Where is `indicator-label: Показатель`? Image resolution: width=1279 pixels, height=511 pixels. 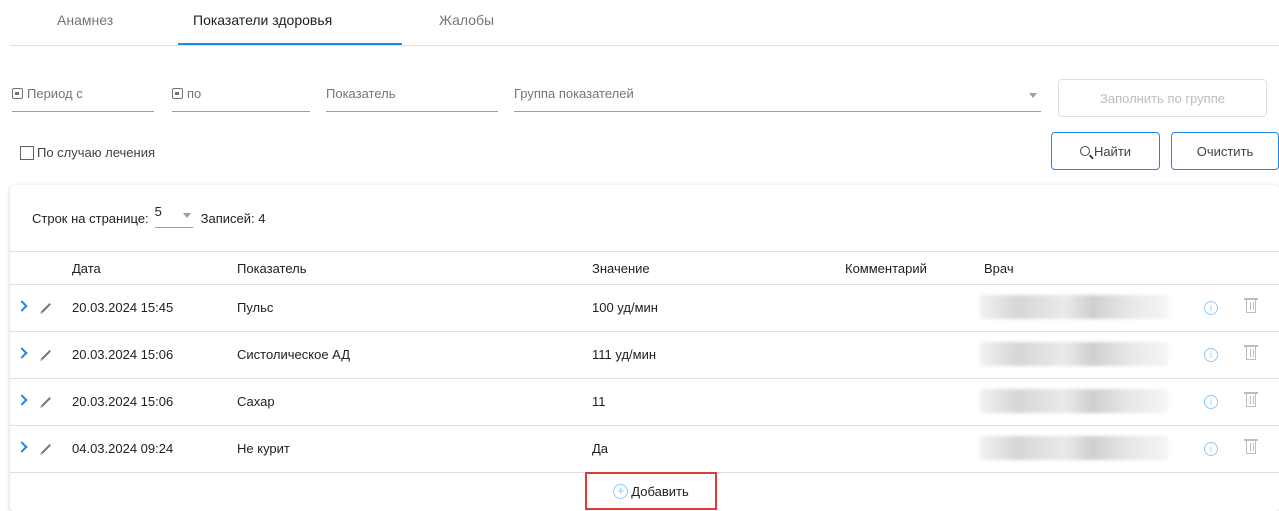 indicator-label: Показатель is located at coordinates (361, 93).